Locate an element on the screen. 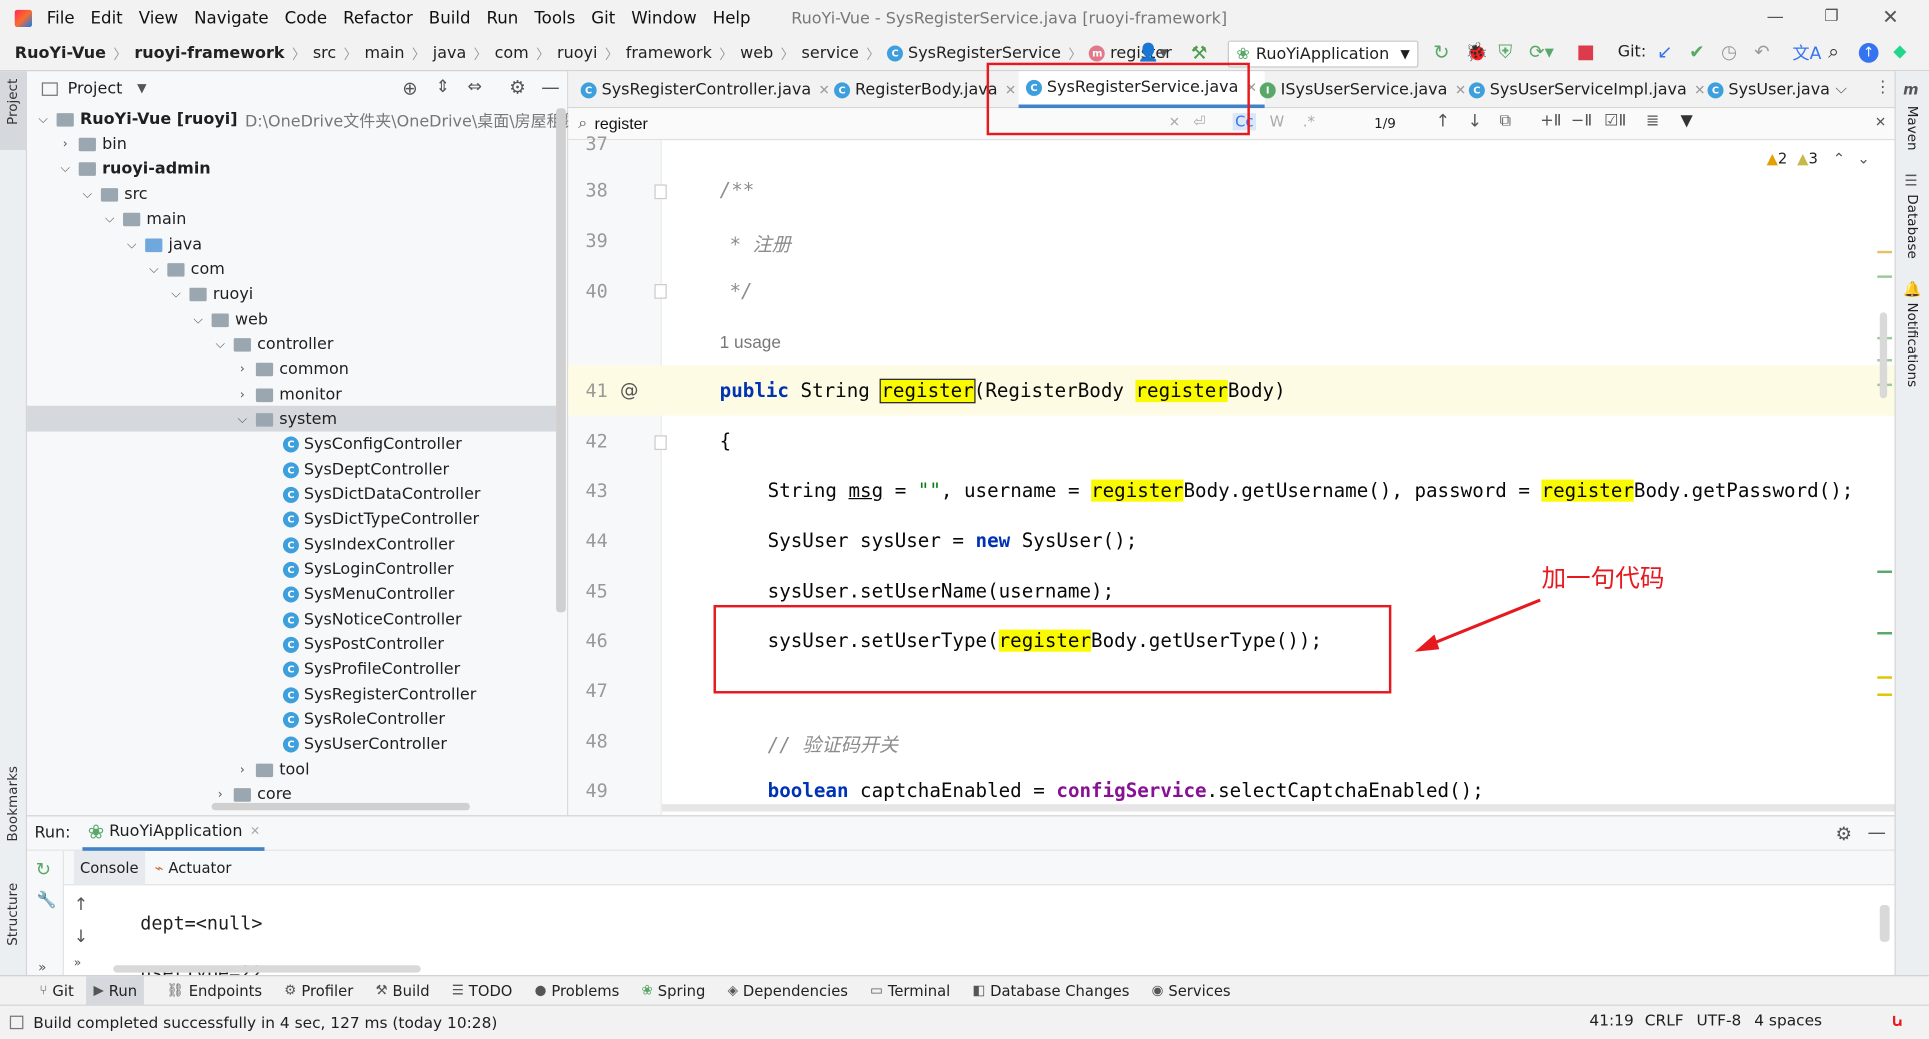  next-highlight-icon: ⌄ is located at coordinates (1863, 158).